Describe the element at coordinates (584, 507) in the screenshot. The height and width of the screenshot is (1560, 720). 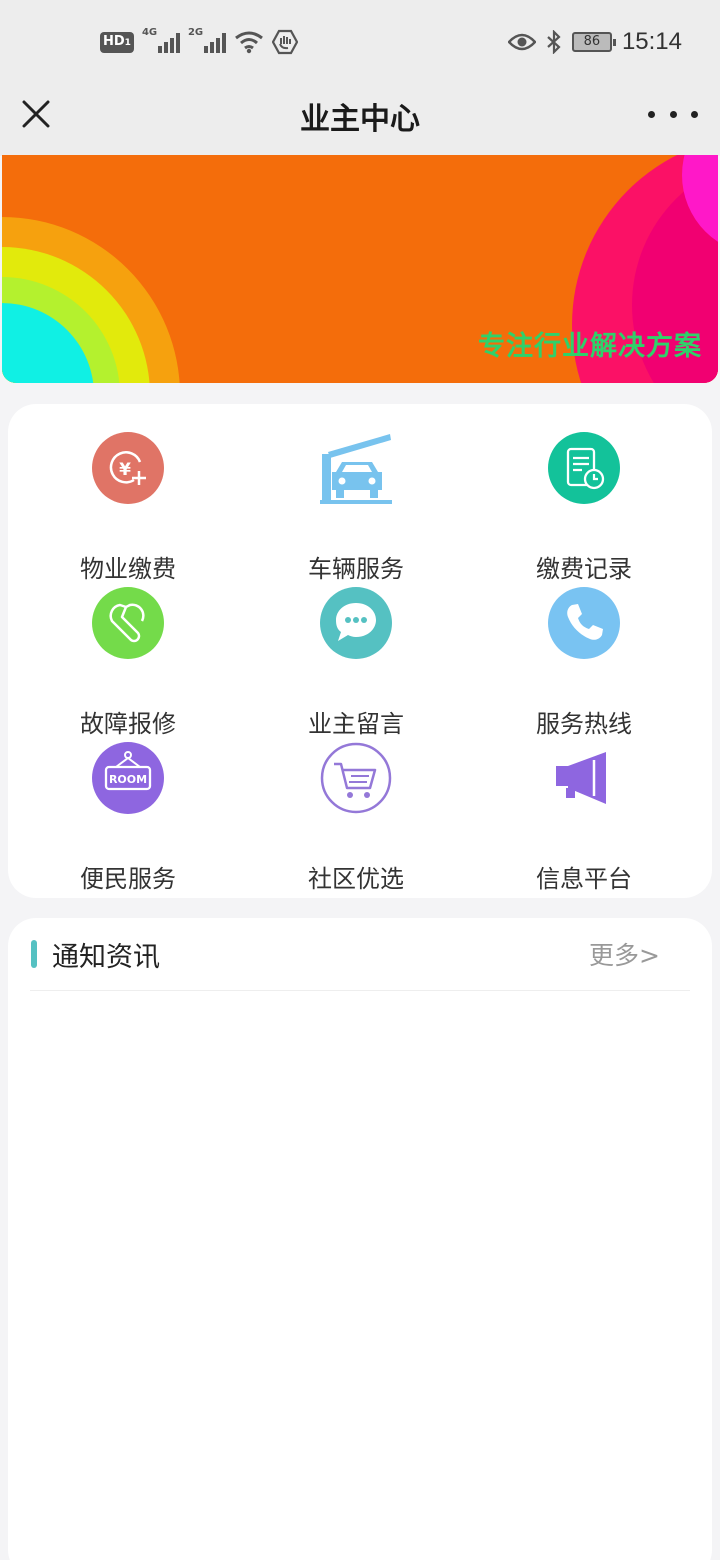
I see `service-payment-record: 缴费记录` at that location.